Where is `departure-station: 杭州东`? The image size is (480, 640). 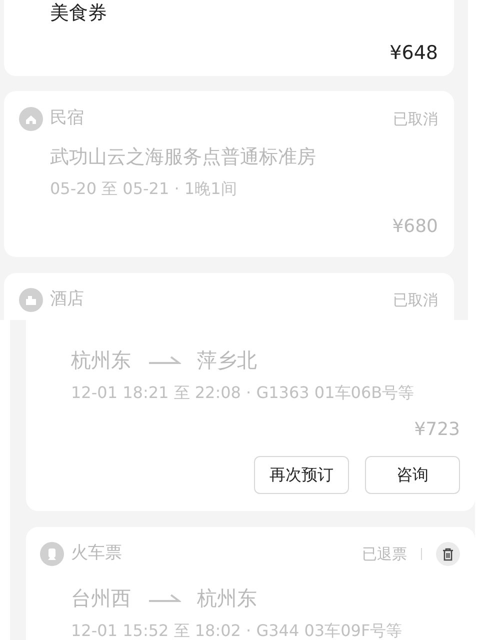 departure-station: 杭州东 is located at coordinates (101, 360).